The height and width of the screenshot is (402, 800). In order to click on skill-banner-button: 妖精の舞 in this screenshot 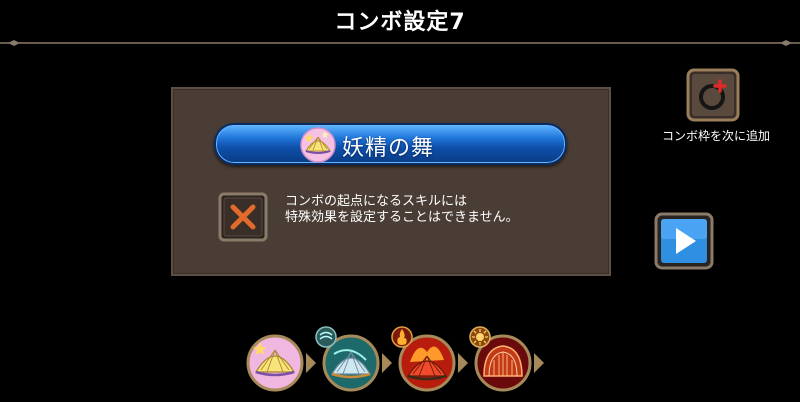, I will do `click(390, 144)`.